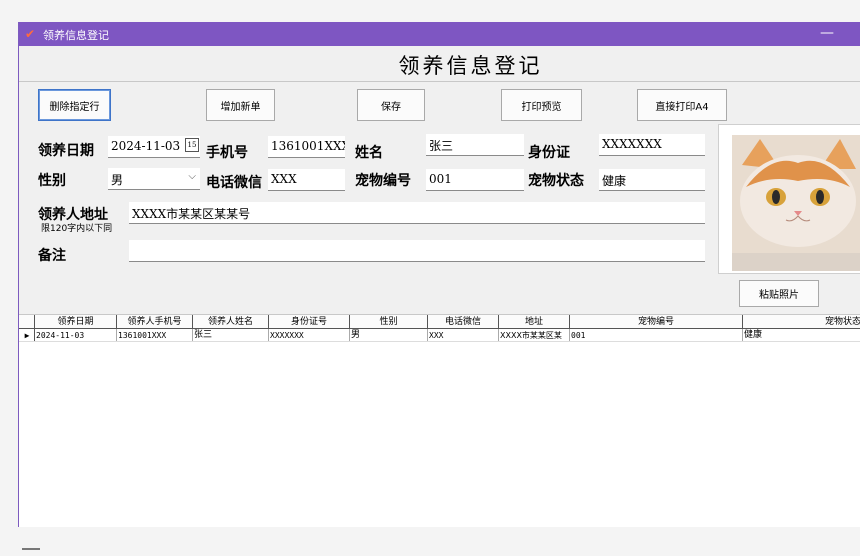  I want to click on delete-row-button: 删除指定行, so click(74, 105).